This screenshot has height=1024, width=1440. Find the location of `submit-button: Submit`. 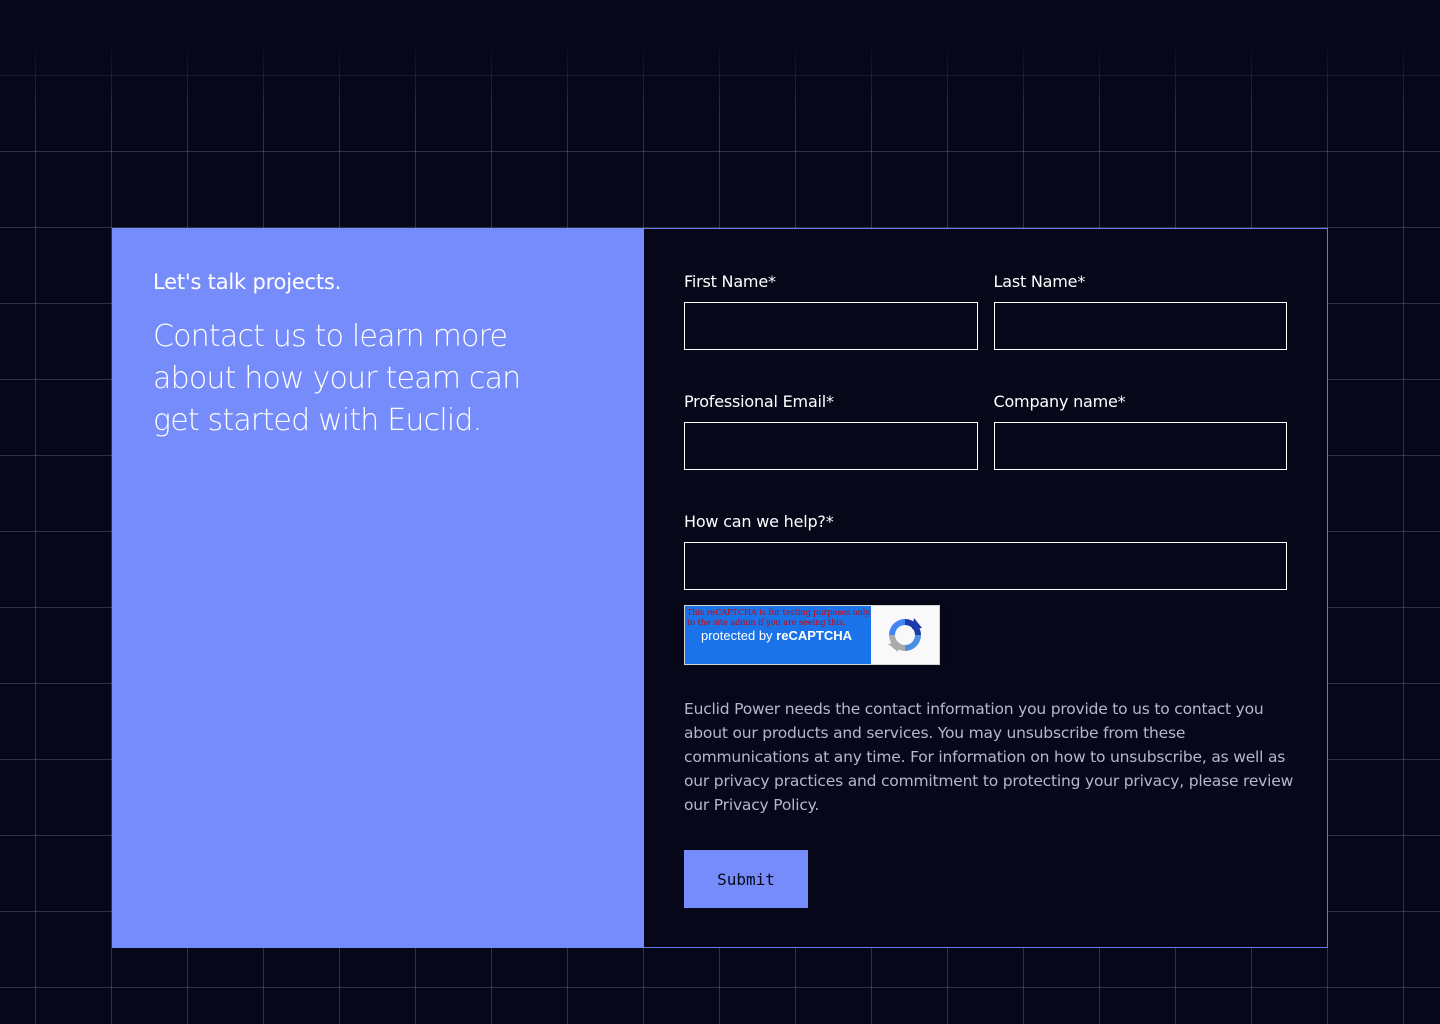

submit-button: Submit is located at coordinates (746, 879).